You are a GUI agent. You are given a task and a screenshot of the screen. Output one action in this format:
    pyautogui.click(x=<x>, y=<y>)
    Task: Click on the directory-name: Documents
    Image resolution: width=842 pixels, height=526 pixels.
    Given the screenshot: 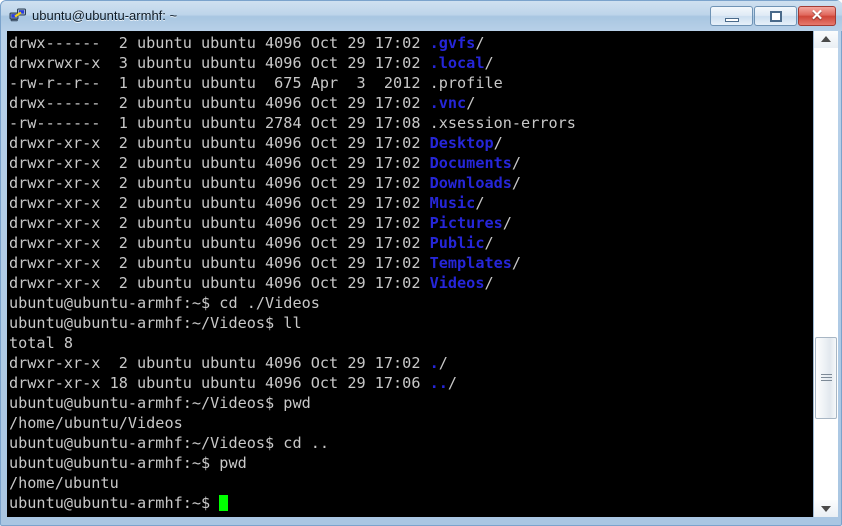 What is the action you would take?
    pyautogui.click(x=470, y=163)
    